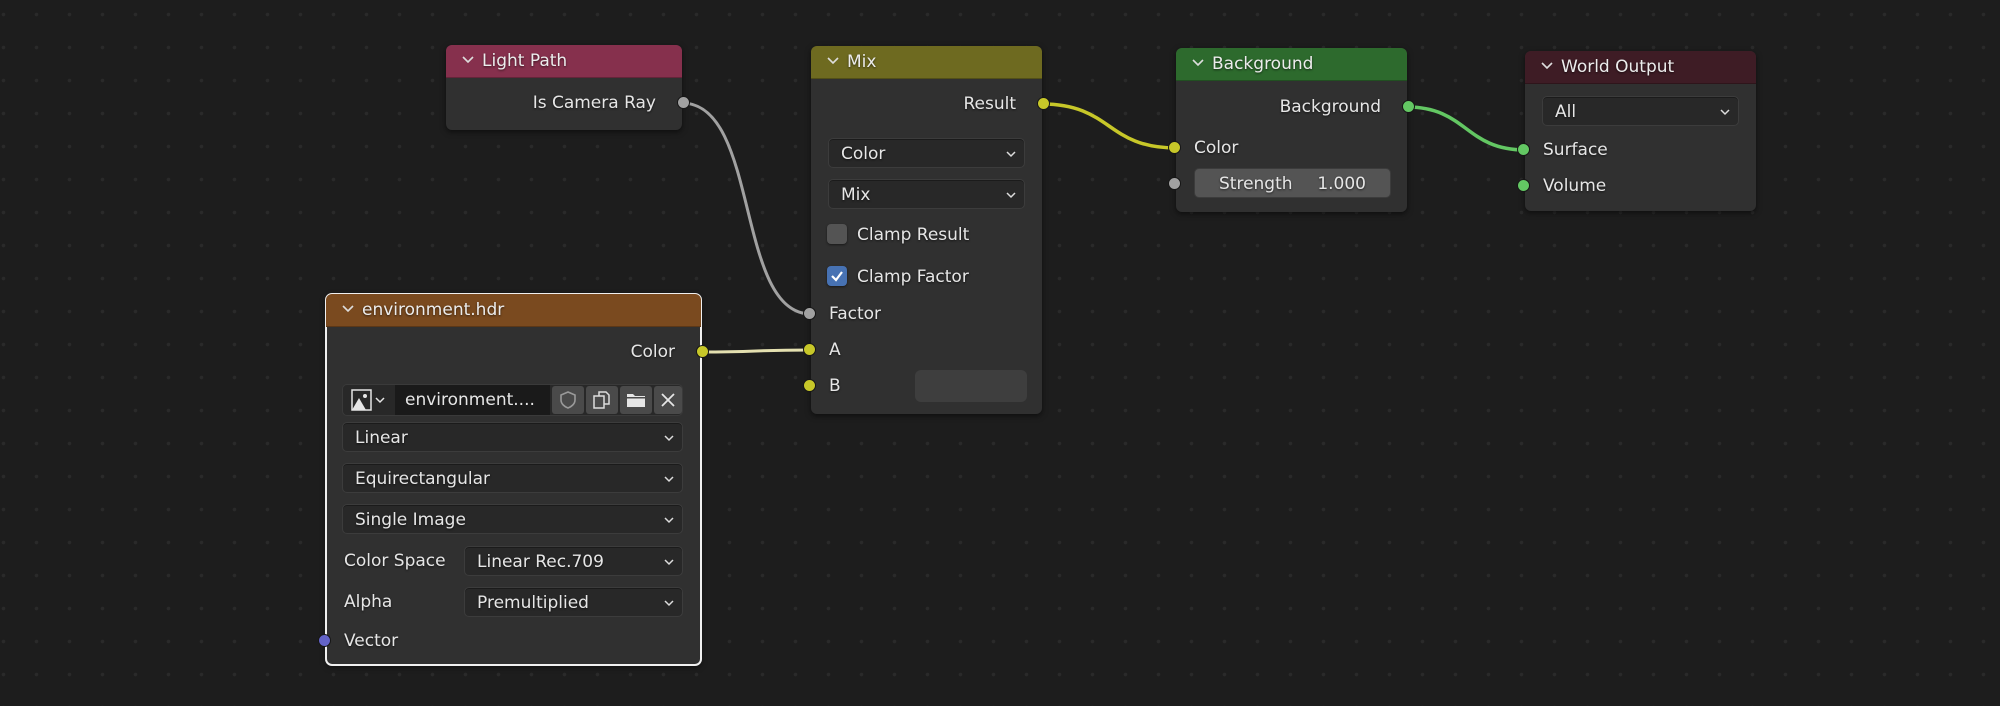 This screenshot has height=706, width=2000. I want to click on duplicate-icon, so click(601, 400).